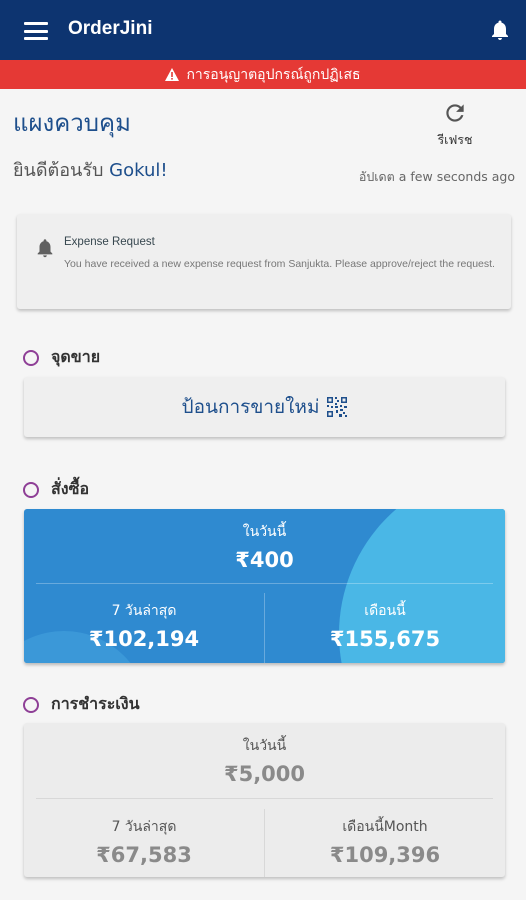 This screenshot has width=526, height=900. What do you see at coordinates (144, 841) in the screenshot?
I see `payments-last-7-days: 7 วันล่าสุด ₹67,583` at bounding box center [144, 841].